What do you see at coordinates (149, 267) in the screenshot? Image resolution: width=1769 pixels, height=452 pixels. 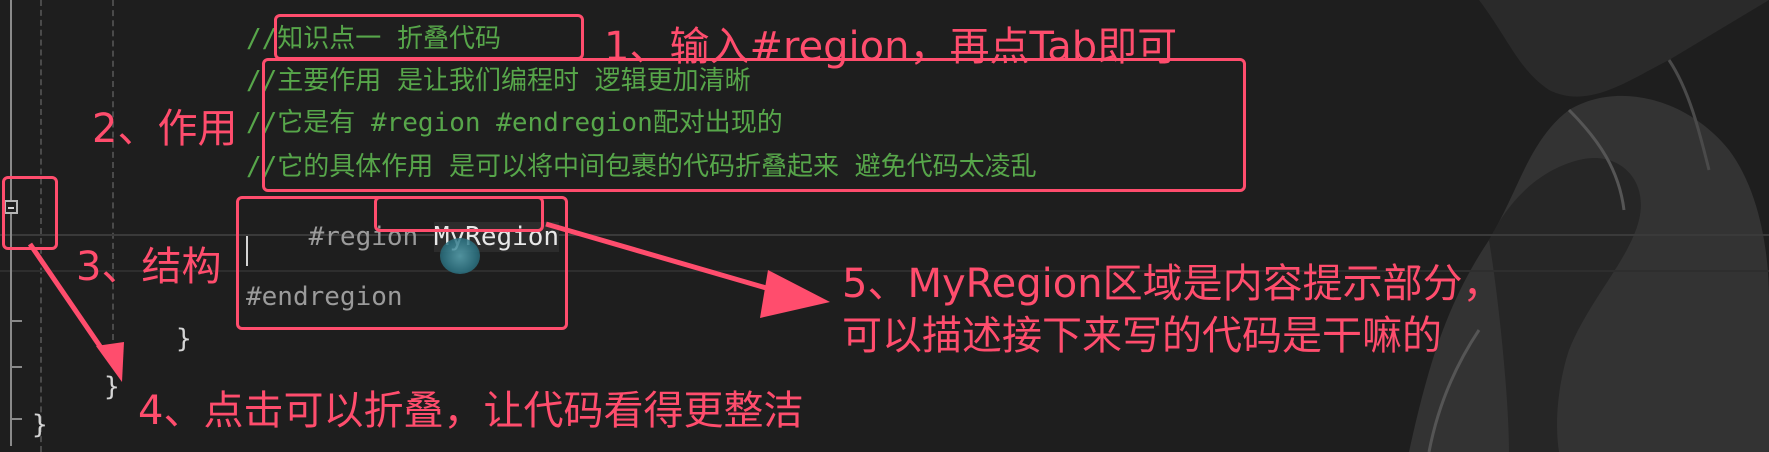 I see `annotation-step3: 3、结构` at bounding box center [149, 267].